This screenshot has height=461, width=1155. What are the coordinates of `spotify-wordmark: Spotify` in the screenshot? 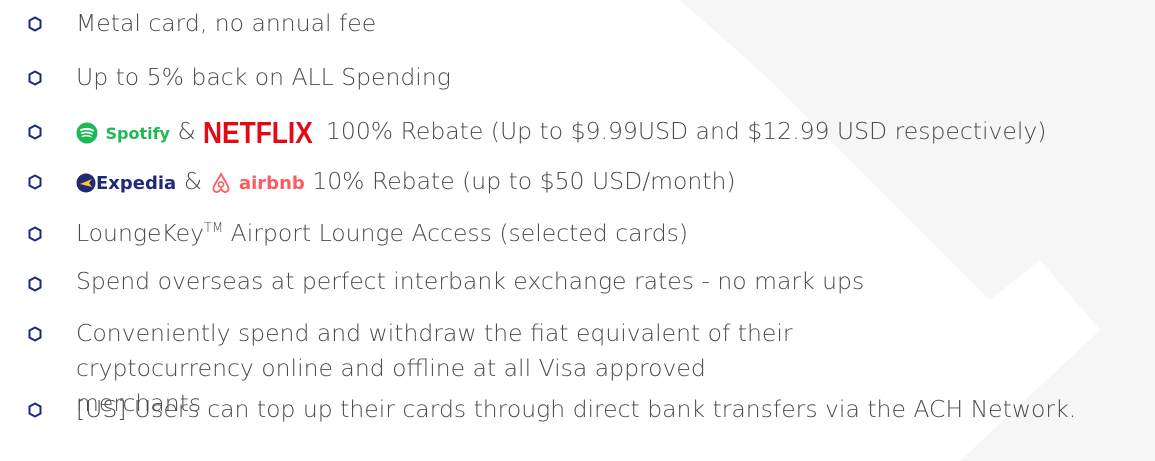 It's located at (137, 133).